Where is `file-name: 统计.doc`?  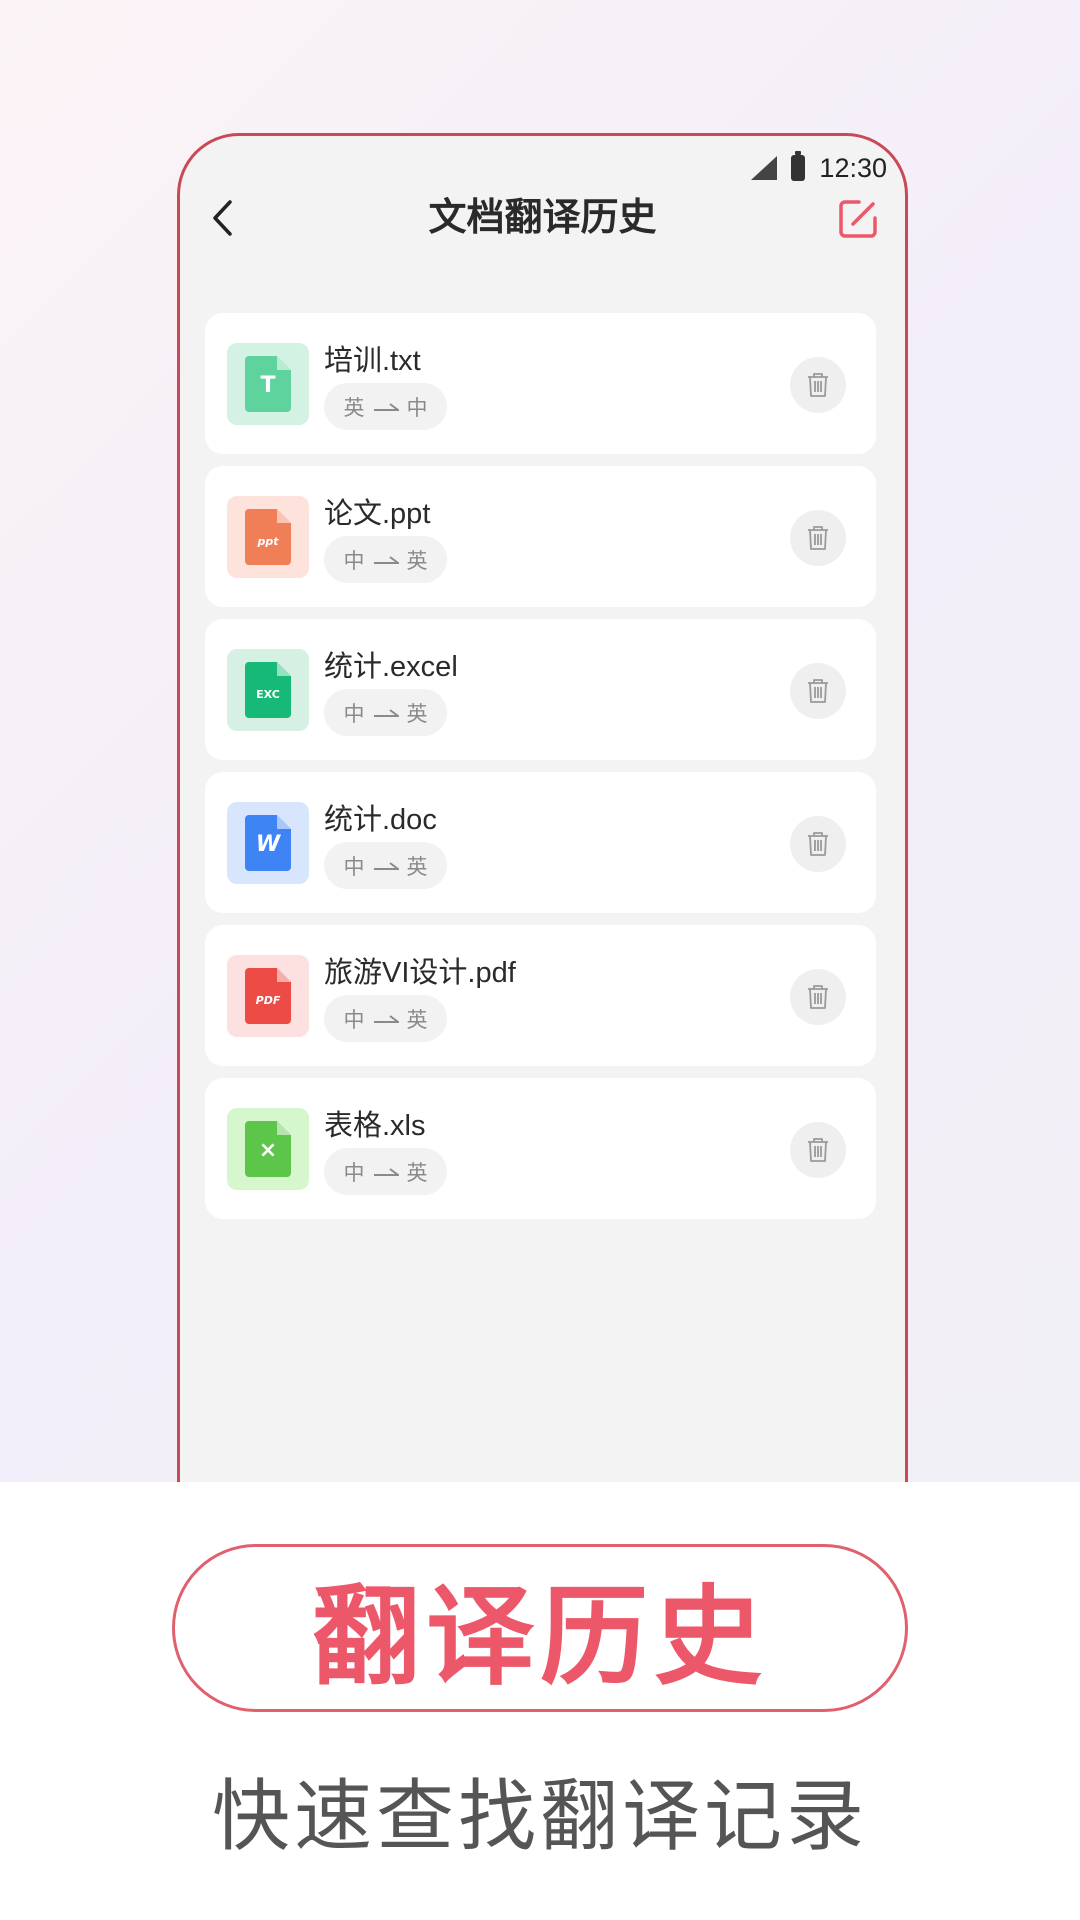
file-name: 统计.doc is located at coordinates (380, 820).